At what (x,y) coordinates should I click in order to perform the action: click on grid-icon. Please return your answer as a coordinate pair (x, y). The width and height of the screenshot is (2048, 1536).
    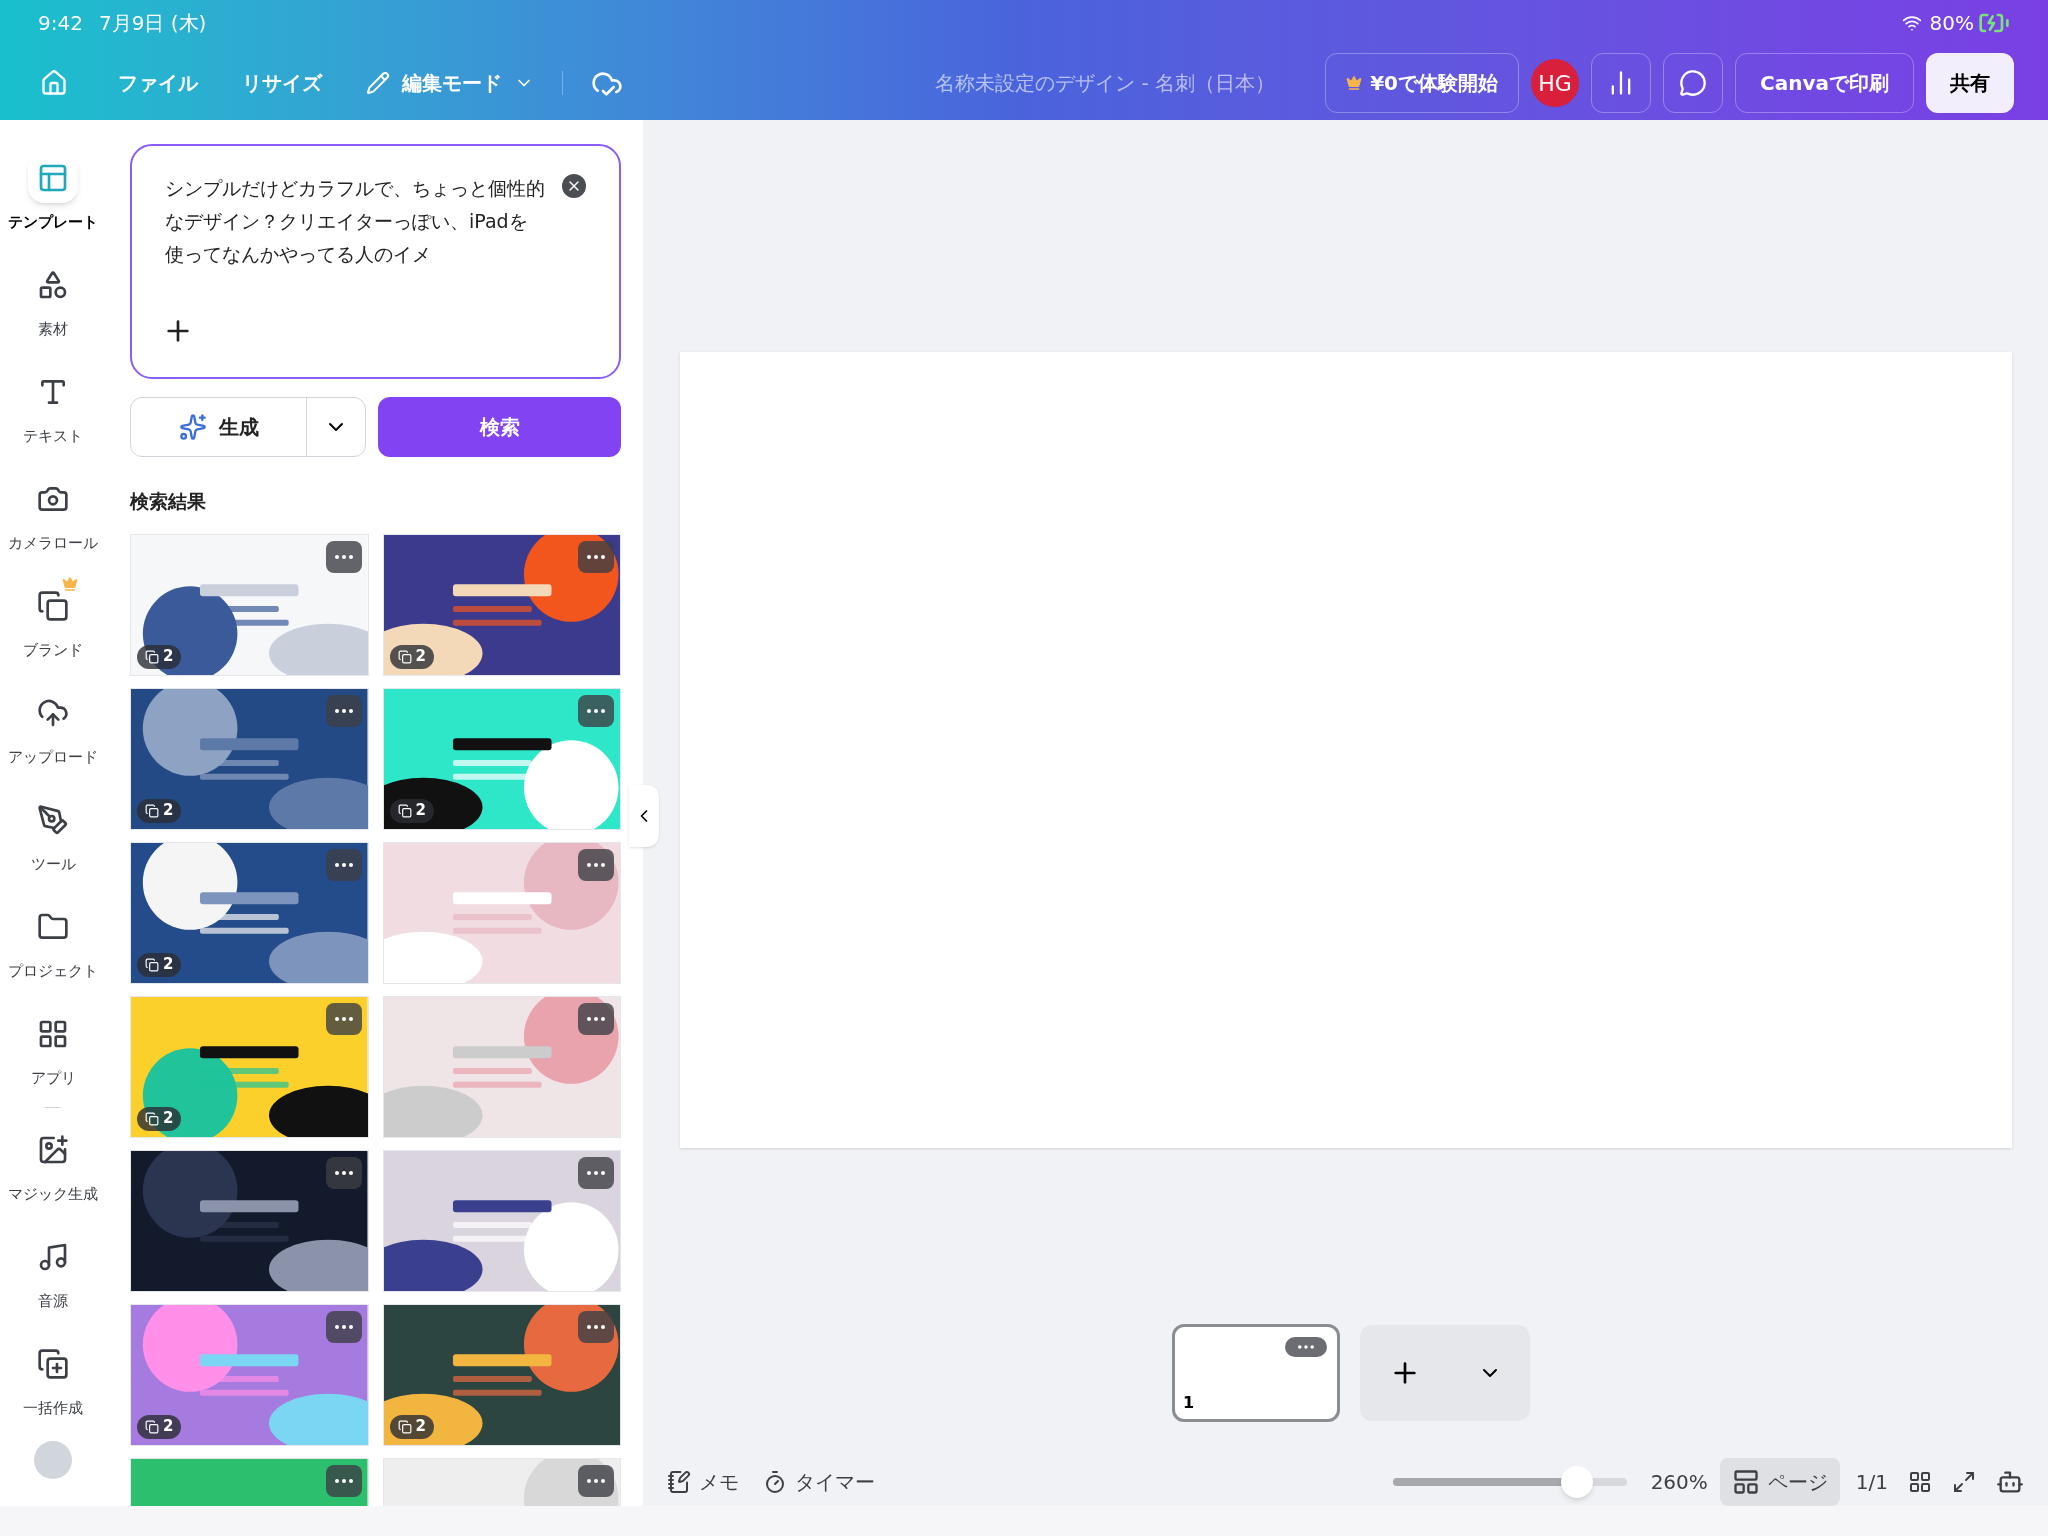
    Looking at the image, I should click on (1920, 1482).